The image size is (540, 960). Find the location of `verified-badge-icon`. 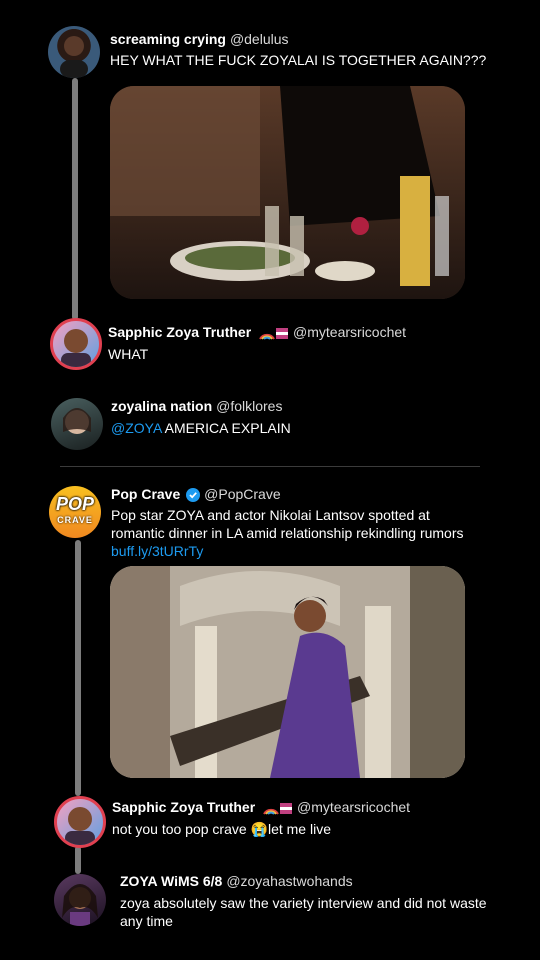

verified-badge-icon is located at coordinates (193, 495).